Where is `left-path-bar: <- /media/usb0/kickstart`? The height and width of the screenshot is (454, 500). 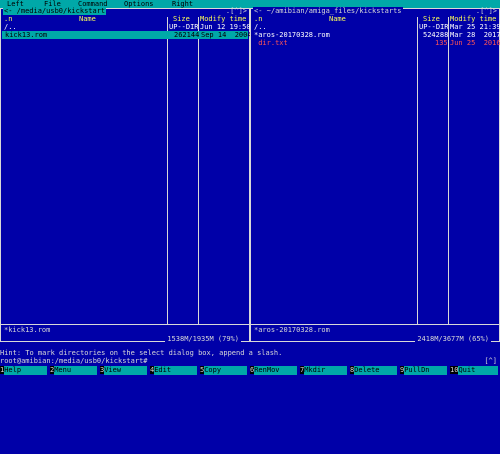
left-path-bar: <- /media/usb0/kickstart is located at coordinates (55, 11).